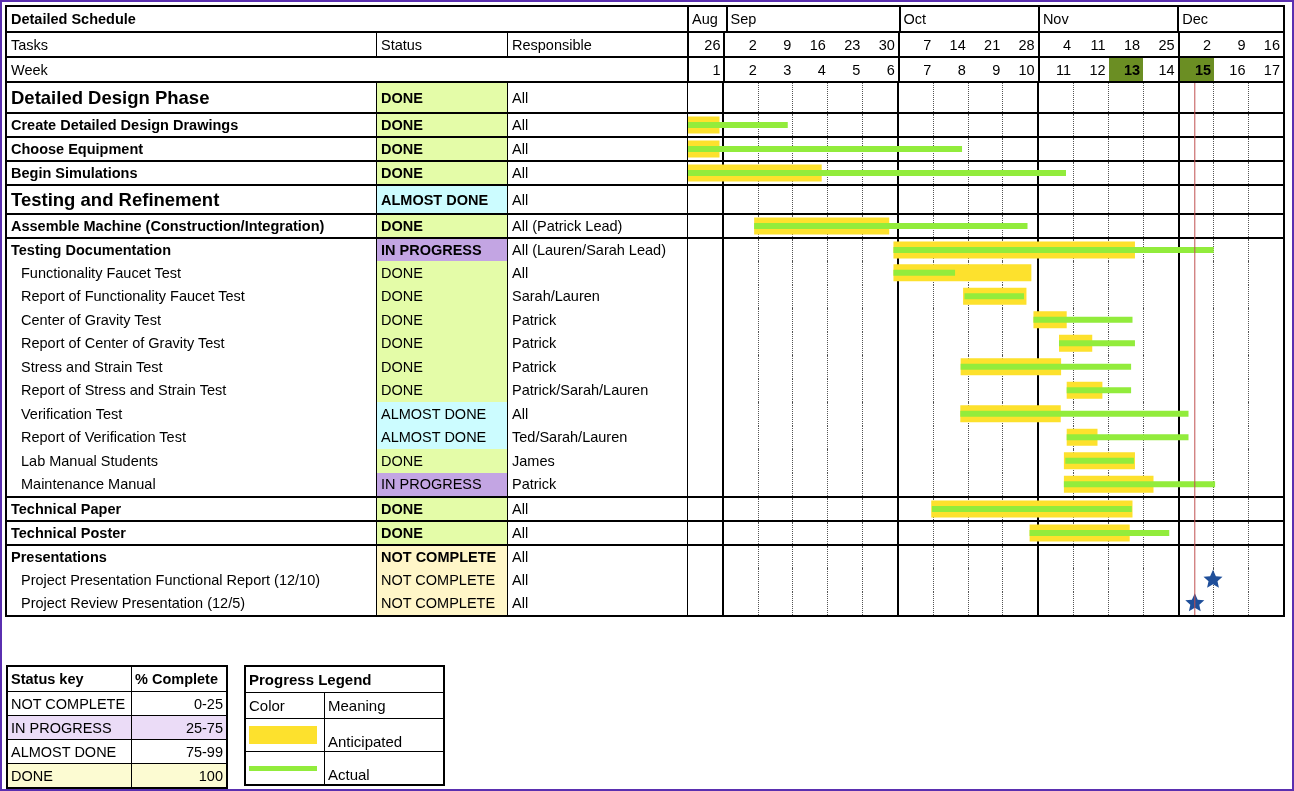  What do you see at coordinates (283, 735) in the screenshot?
I see `anticipated-swatch` at bounding box center [283, 735].